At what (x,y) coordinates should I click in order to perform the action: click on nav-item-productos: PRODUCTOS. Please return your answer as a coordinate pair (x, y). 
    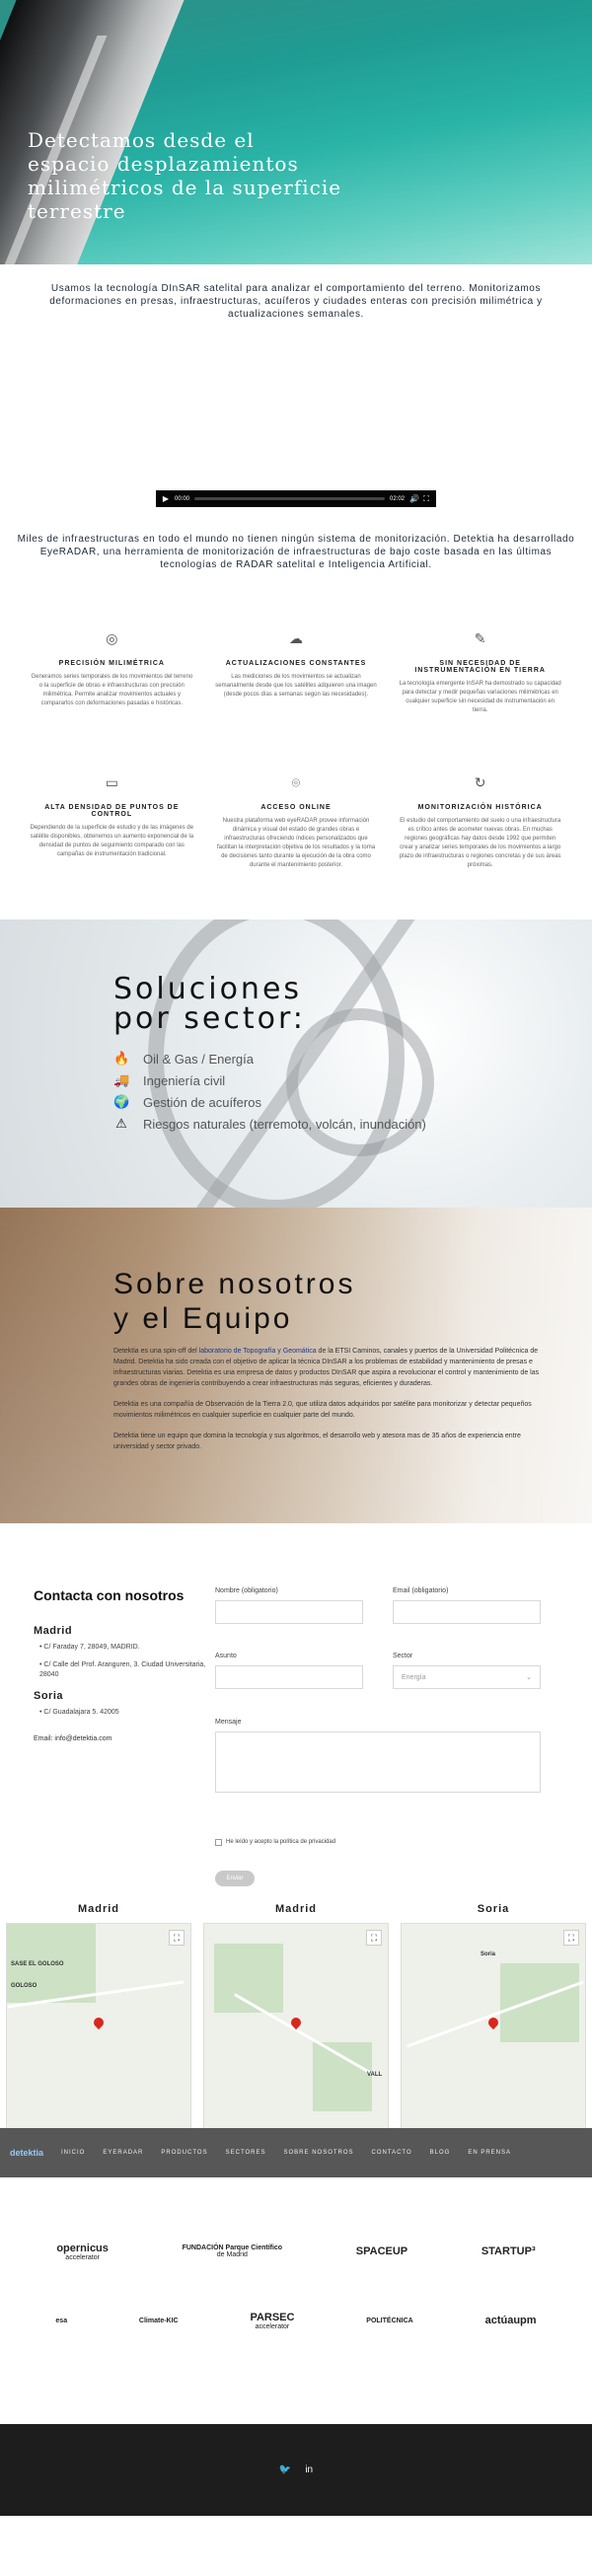
    Looking at the image, I should click on (184, 2153).